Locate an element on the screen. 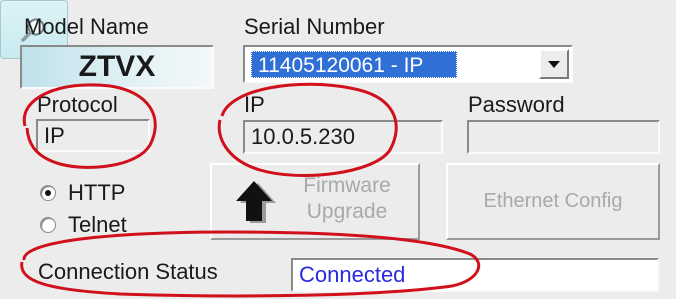 This screenshot has height=299, width=676. http-radio-option: HTTP is located at coordinates (82, 193).